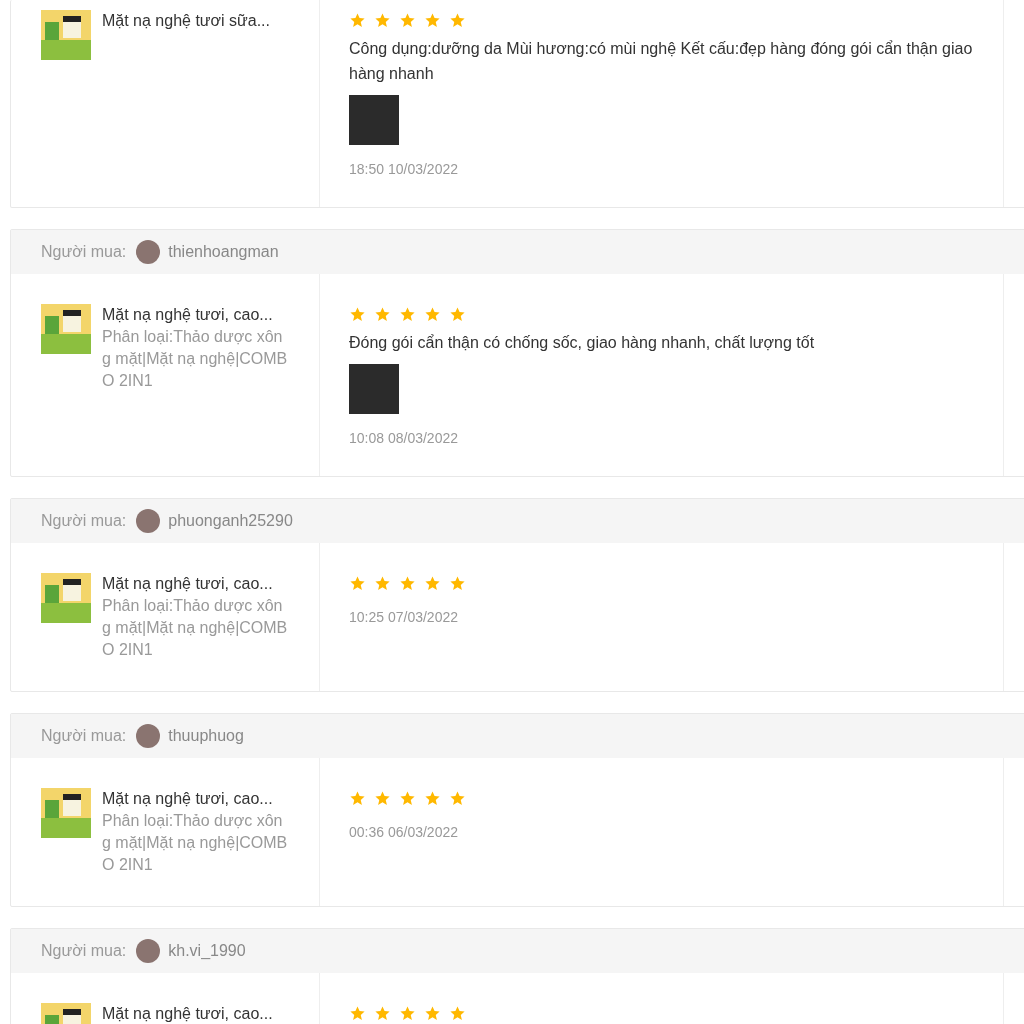 The image size is (1024, 1024). Describe the element at coordinates (404, 169) in the screenshot. I see `review-time: 18:50 10/03/2022` at that location.